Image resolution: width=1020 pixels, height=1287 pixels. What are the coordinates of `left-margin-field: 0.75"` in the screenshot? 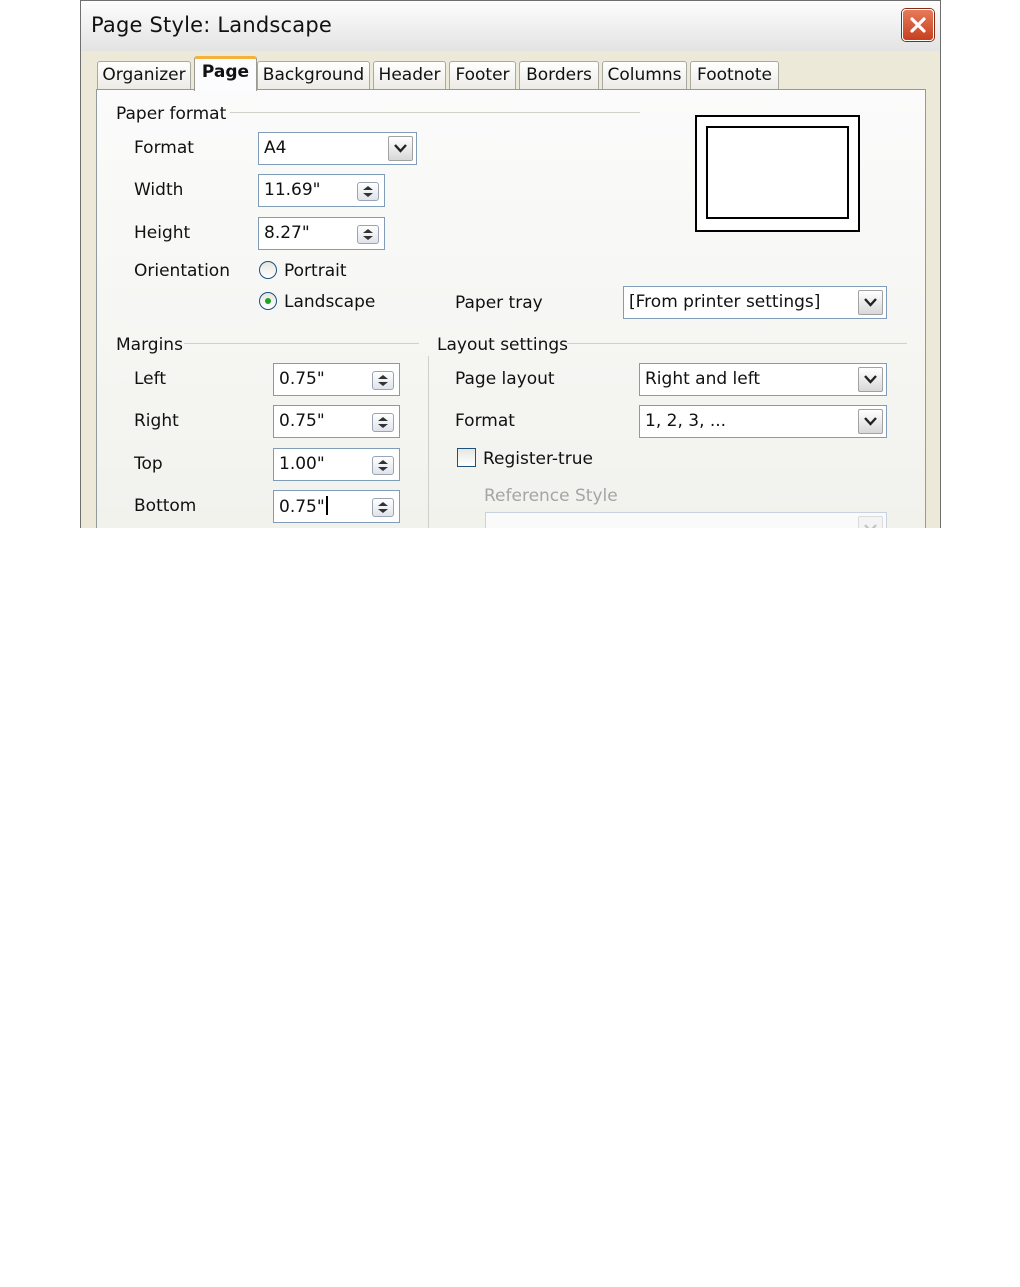 It's located at (336, 379).